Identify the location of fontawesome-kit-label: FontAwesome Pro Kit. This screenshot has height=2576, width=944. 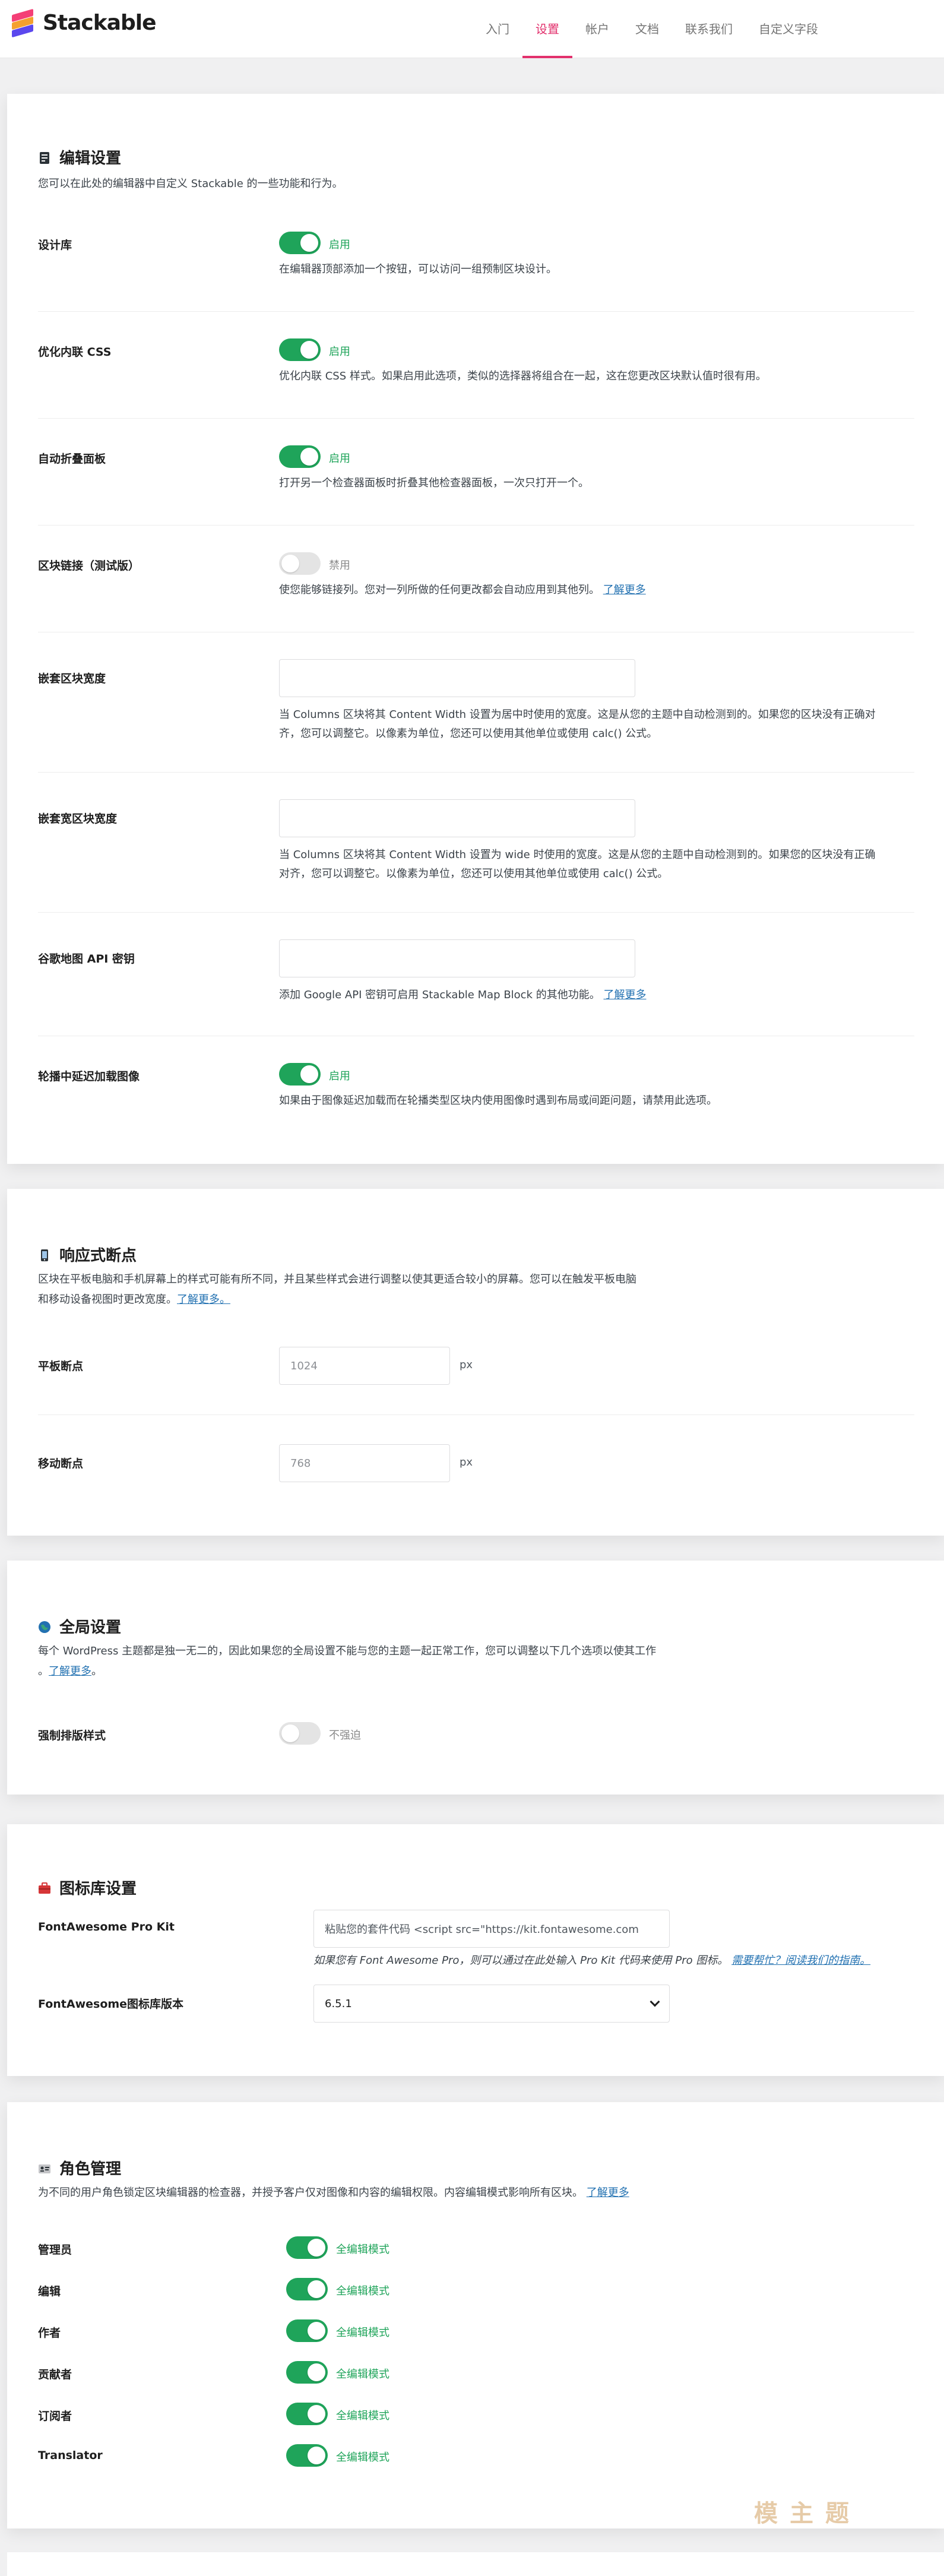
(106, 1926).